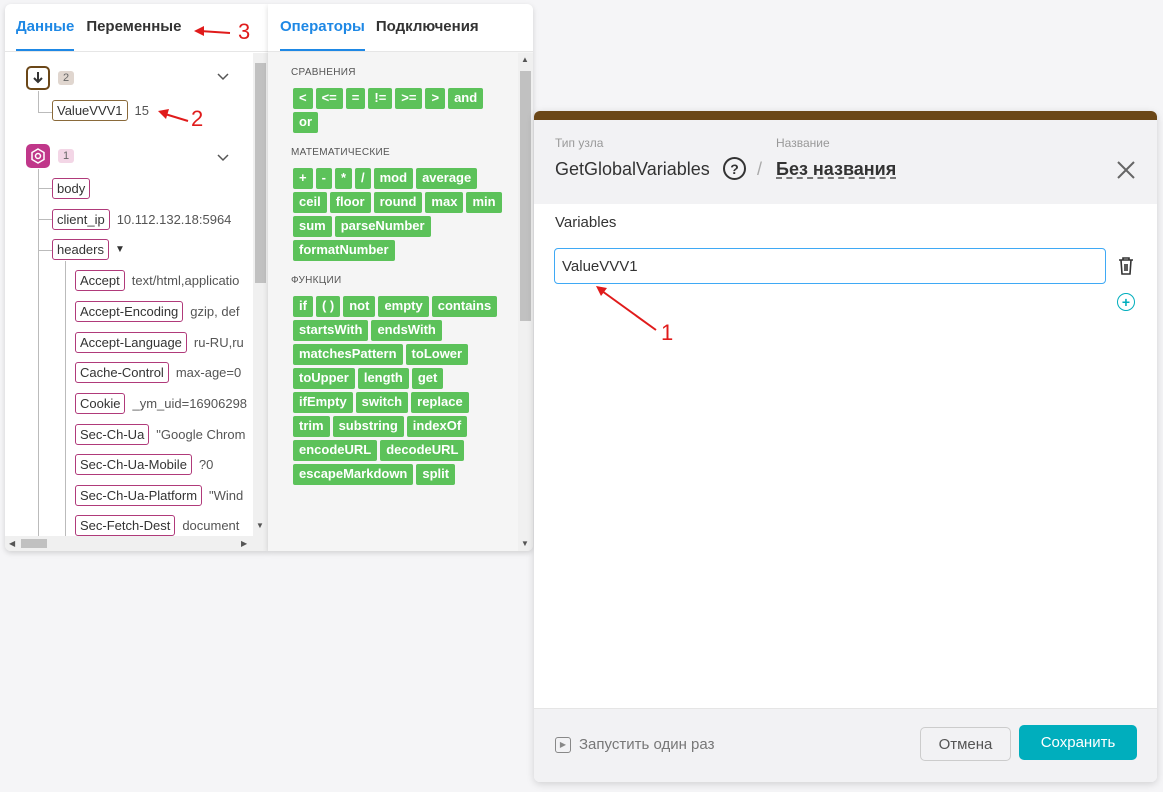 The width and height of the screenshot is (1163, 792). What do you see at coordinates (836, 169) in the screenshot?
I see `node-name-title: Без названия` at bounding box center [836, 169].